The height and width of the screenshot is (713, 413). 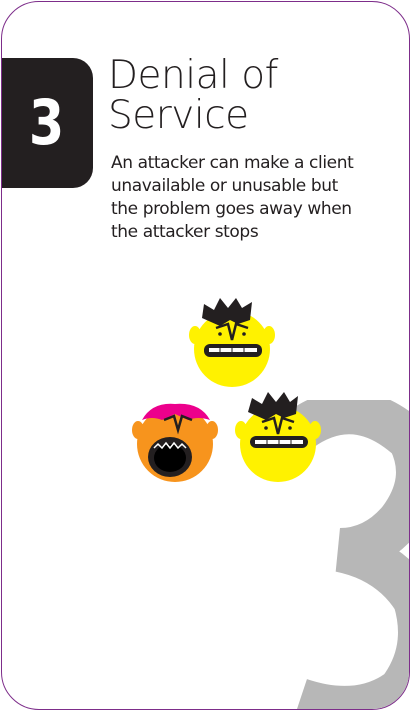 What do you see at coordinates (226, 390) in the screenshot?
I see `illustration` at bounding box center [226, 390].